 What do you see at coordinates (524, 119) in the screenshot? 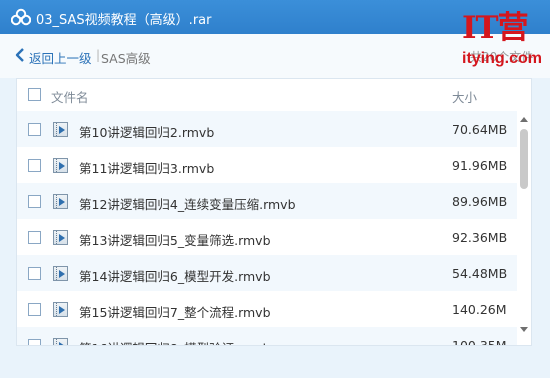
I see `scroll-up-arrow-icon` at bounding box center [524, 119].